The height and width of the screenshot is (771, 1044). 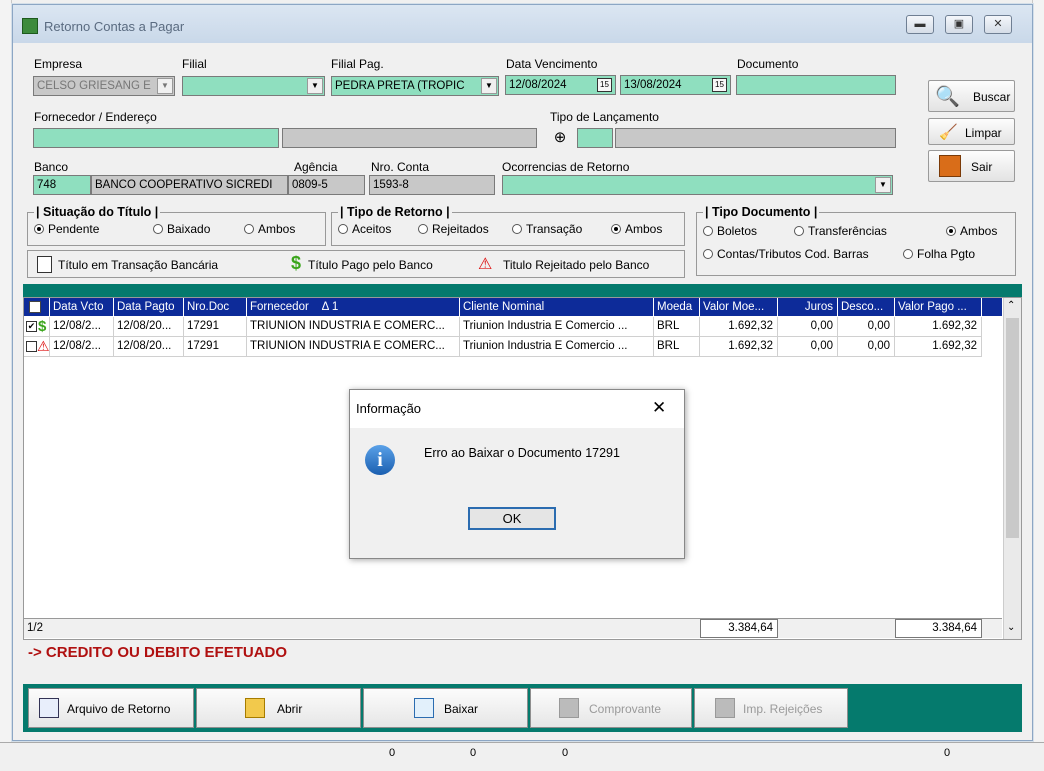 I want to click on scroll-up-icon: ⌃, so click(x=1011, y=305).